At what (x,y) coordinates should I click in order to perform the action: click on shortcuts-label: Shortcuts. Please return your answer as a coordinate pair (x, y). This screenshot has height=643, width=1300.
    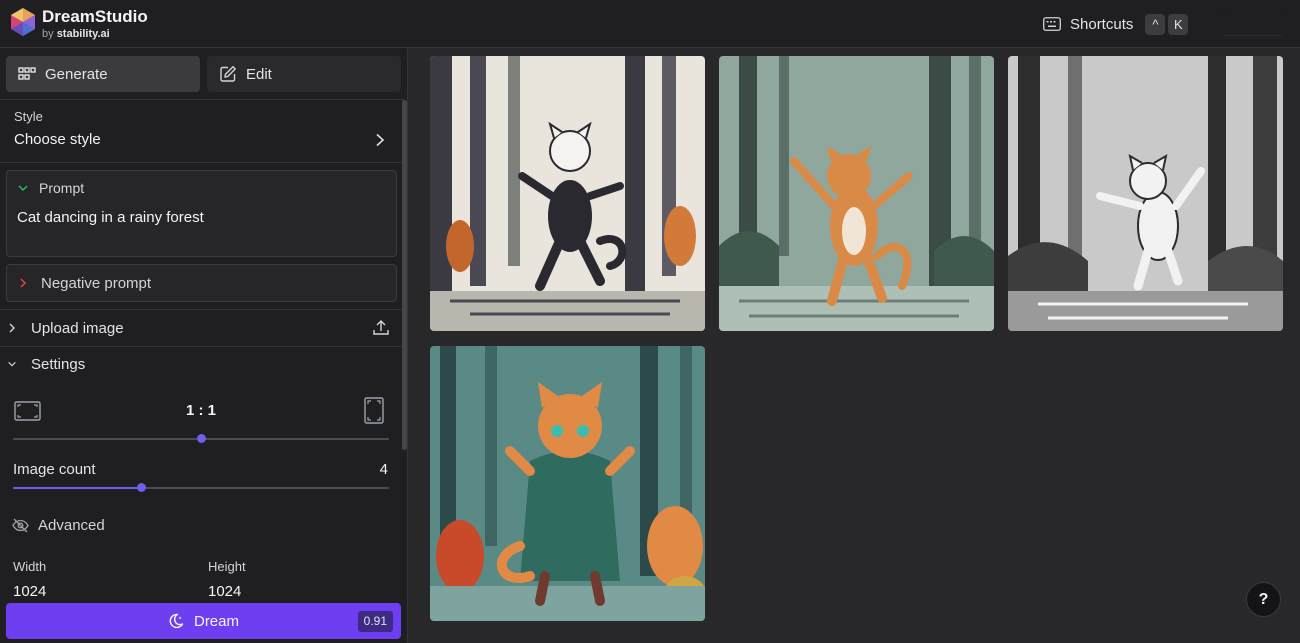
    Looking at the image, I should click on (1102, 24).